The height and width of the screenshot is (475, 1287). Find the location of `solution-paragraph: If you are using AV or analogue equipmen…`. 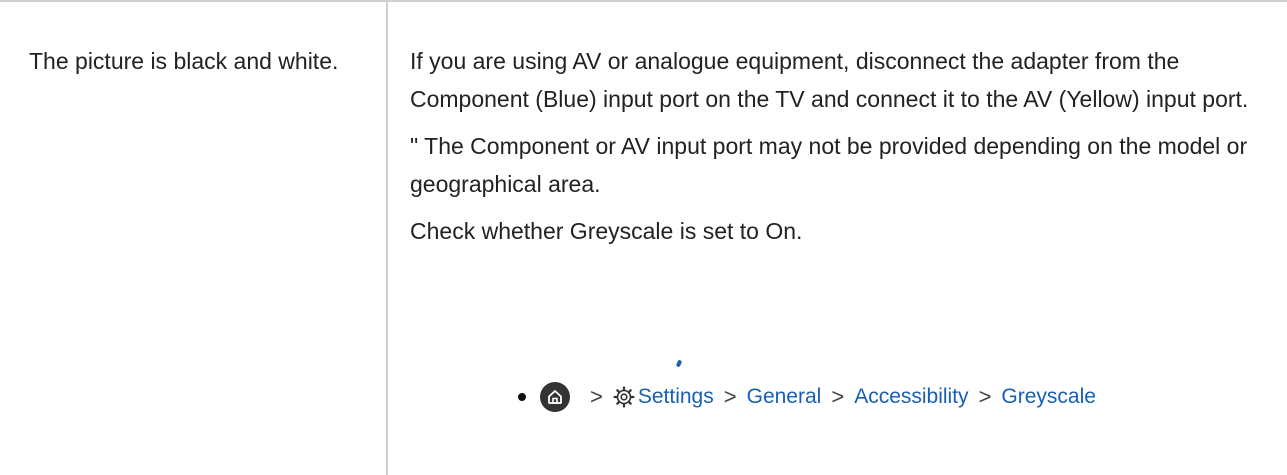

solution-paragraph: If you are using AV or analogue equipmen… is located at coordinates (829, 80).